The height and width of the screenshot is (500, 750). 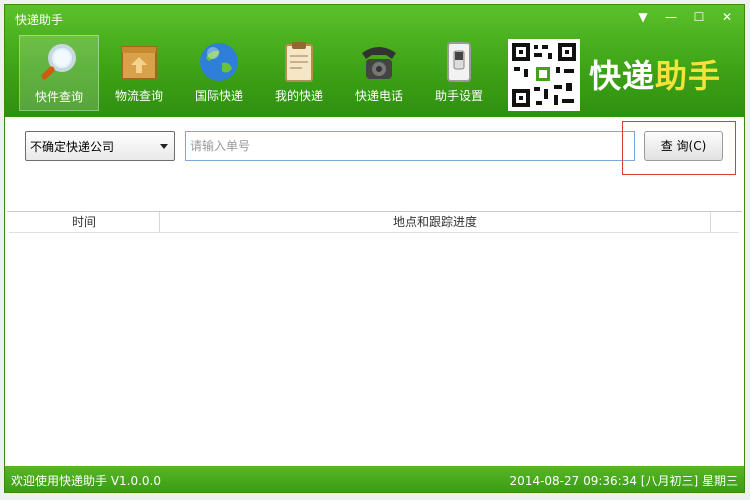 I want to click on tab-express-phone: 快递电话, so click(x=379, y=73).